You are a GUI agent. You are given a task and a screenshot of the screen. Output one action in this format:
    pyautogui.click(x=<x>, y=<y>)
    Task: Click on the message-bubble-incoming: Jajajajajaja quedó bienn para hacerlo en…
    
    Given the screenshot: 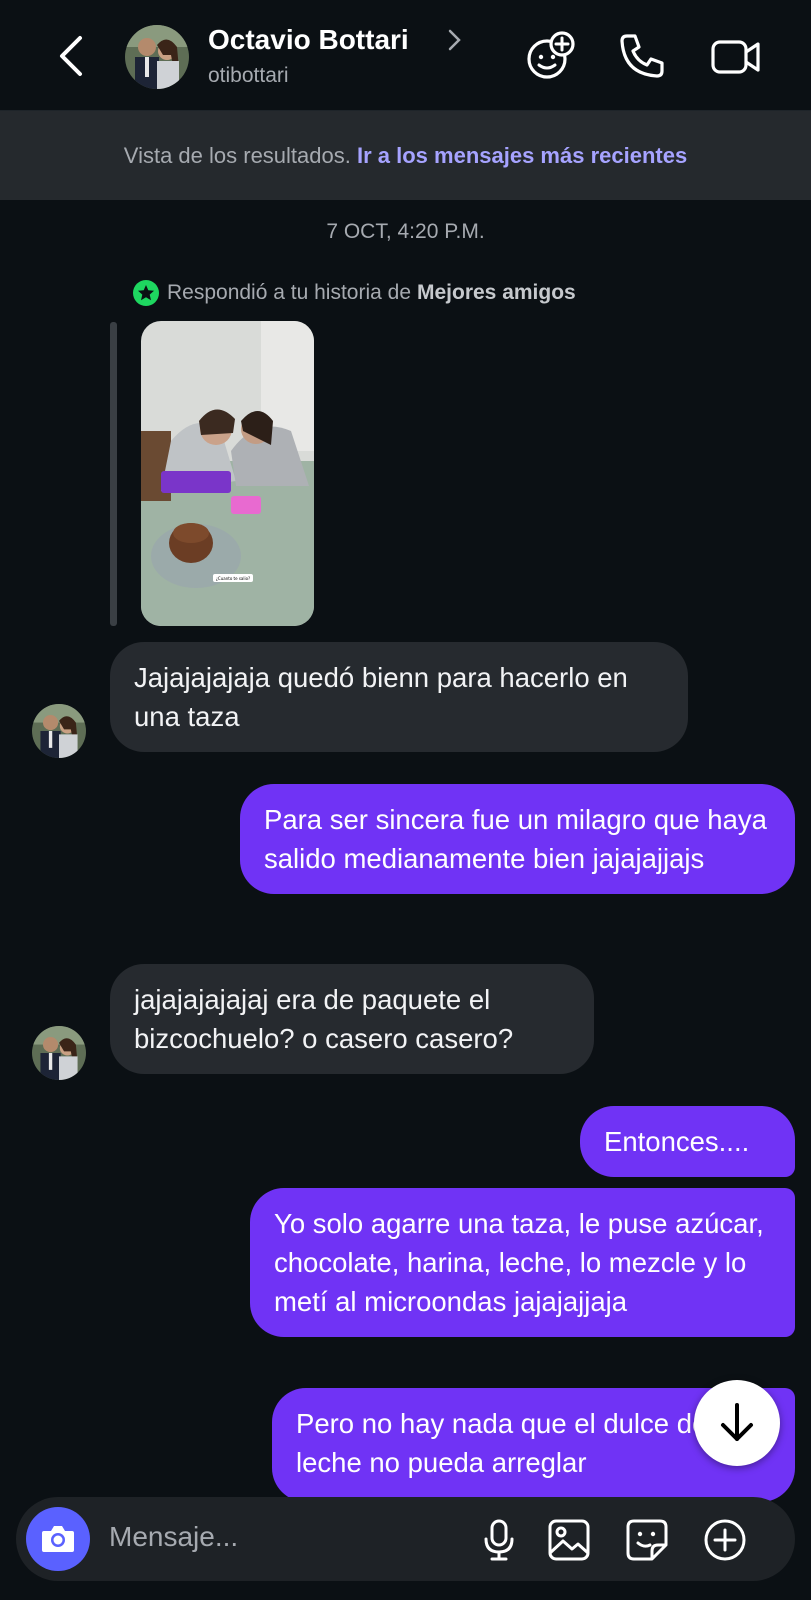 What is the action you would take?
    pyautogui.click(x=399, y=697)
    